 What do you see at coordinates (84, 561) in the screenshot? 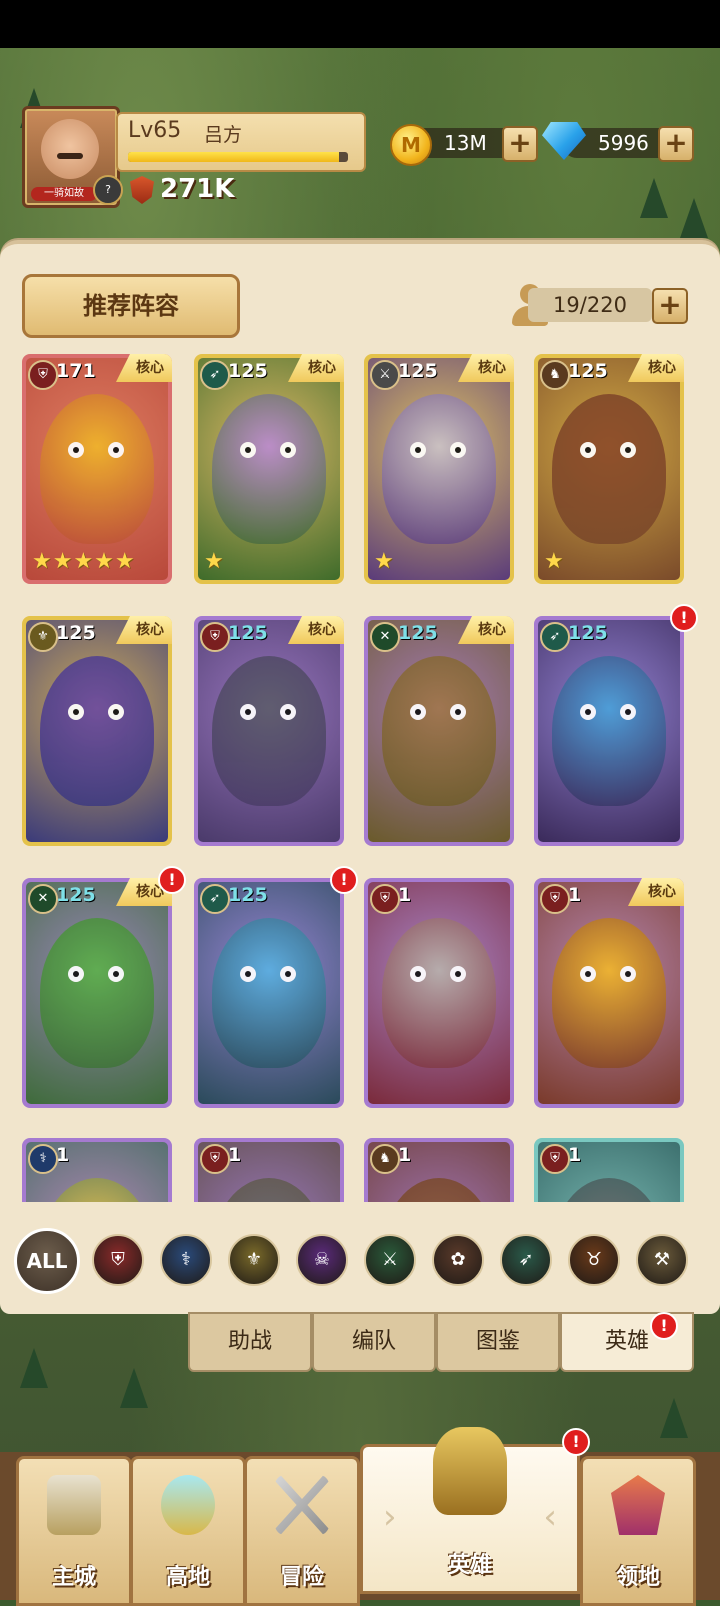
I see `hero-stars: ★★★★★` at bounding box center [84, 561].